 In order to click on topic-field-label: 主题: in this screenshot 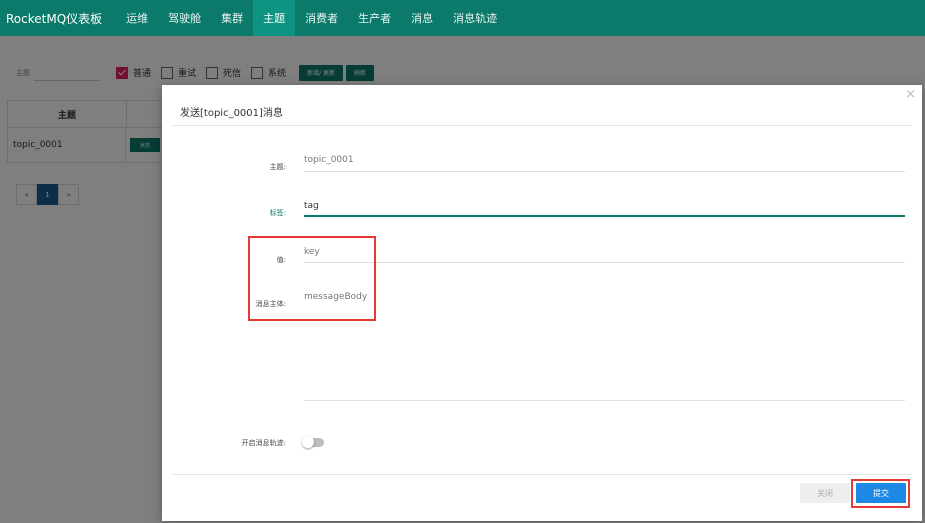, I will do `click(277, 167)`.